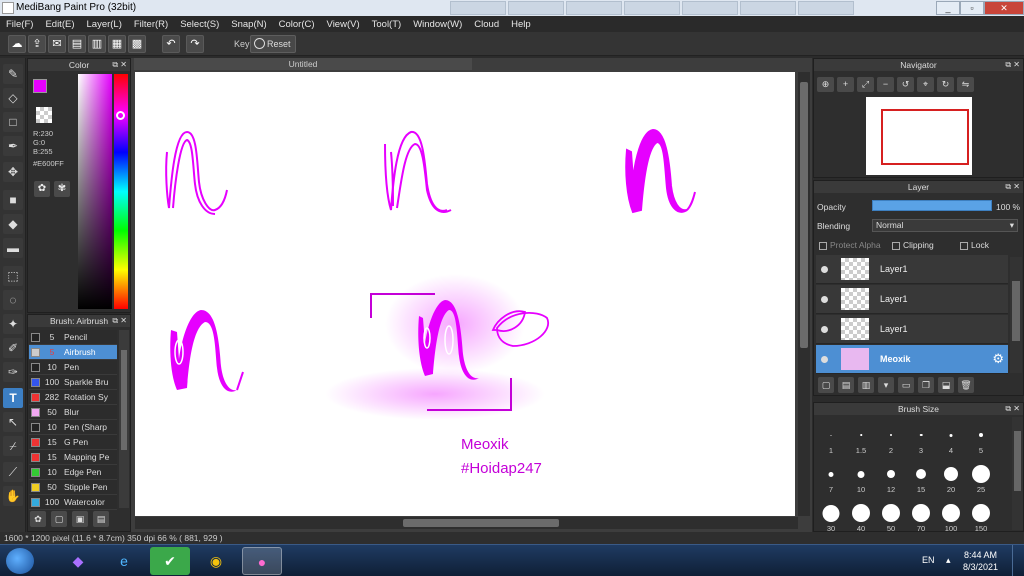  What do you see at coordinates (73, 352) in the screenshot?
I see `brush-item-selected: 5 Airbrush` at bounding box center [73, 352].